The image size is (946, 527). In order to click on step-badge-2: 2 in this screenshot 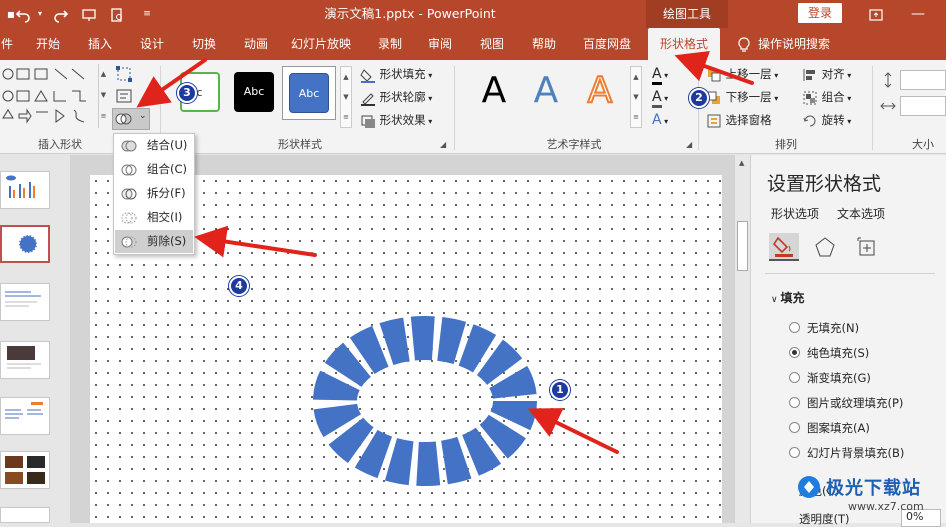, I will do `click(699, 98)`.